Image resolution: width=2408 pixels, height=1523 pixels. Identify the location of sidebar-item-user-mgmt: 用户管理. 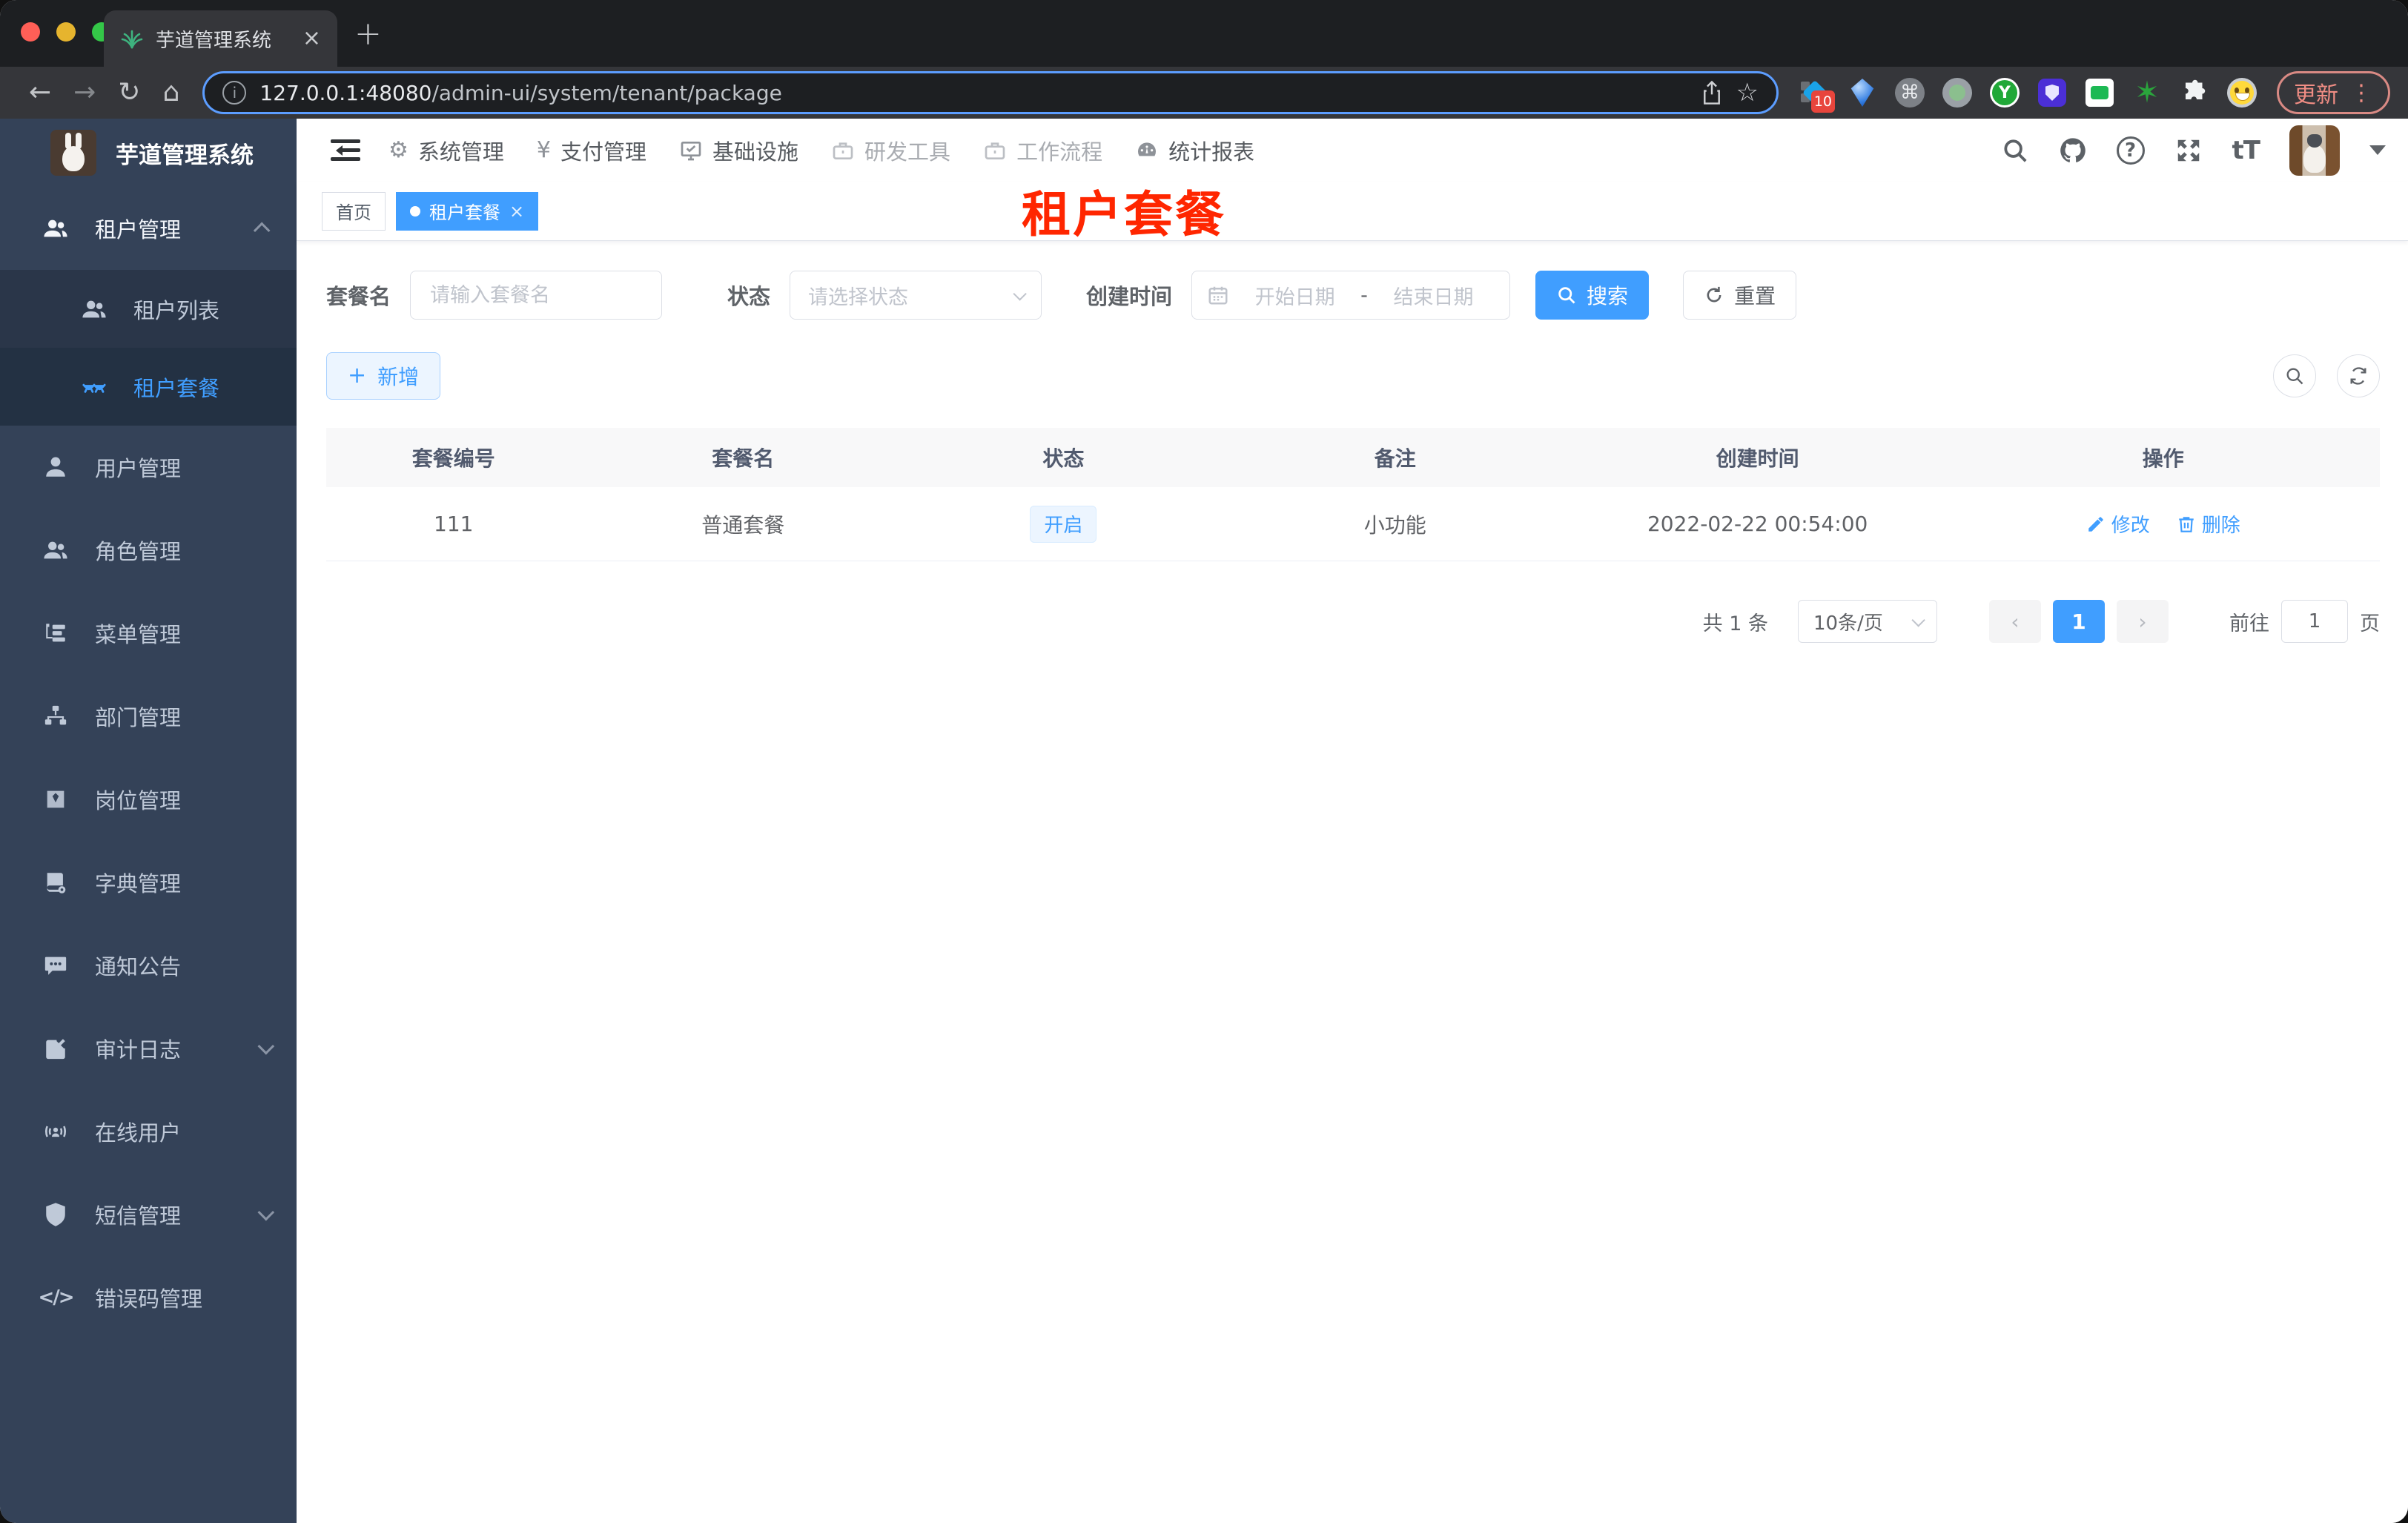
(148, 468).